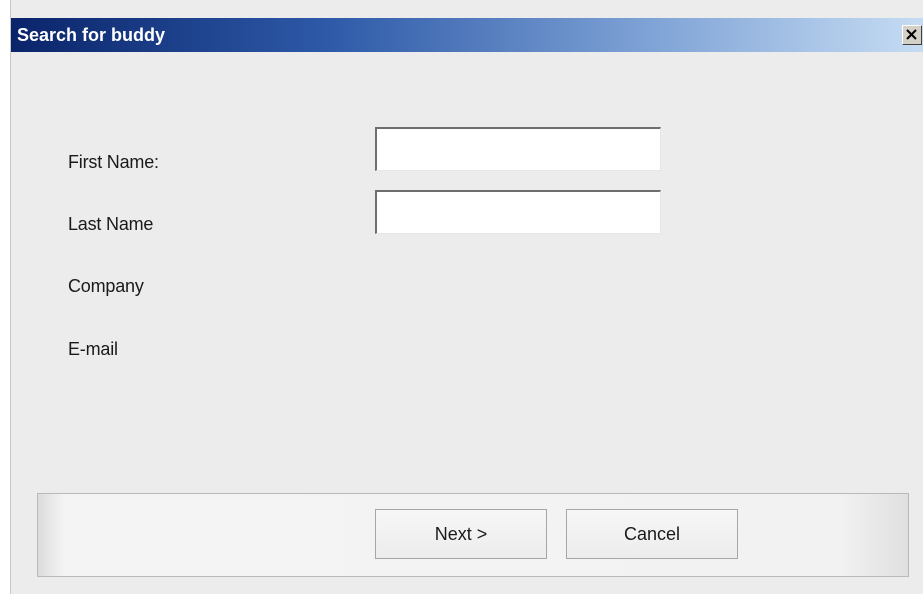 The width and height of the screenshot is (923, 594). Describe the element at coordinates (93, 349) in the screenshot. I see `email-label: E-mail` at that location.